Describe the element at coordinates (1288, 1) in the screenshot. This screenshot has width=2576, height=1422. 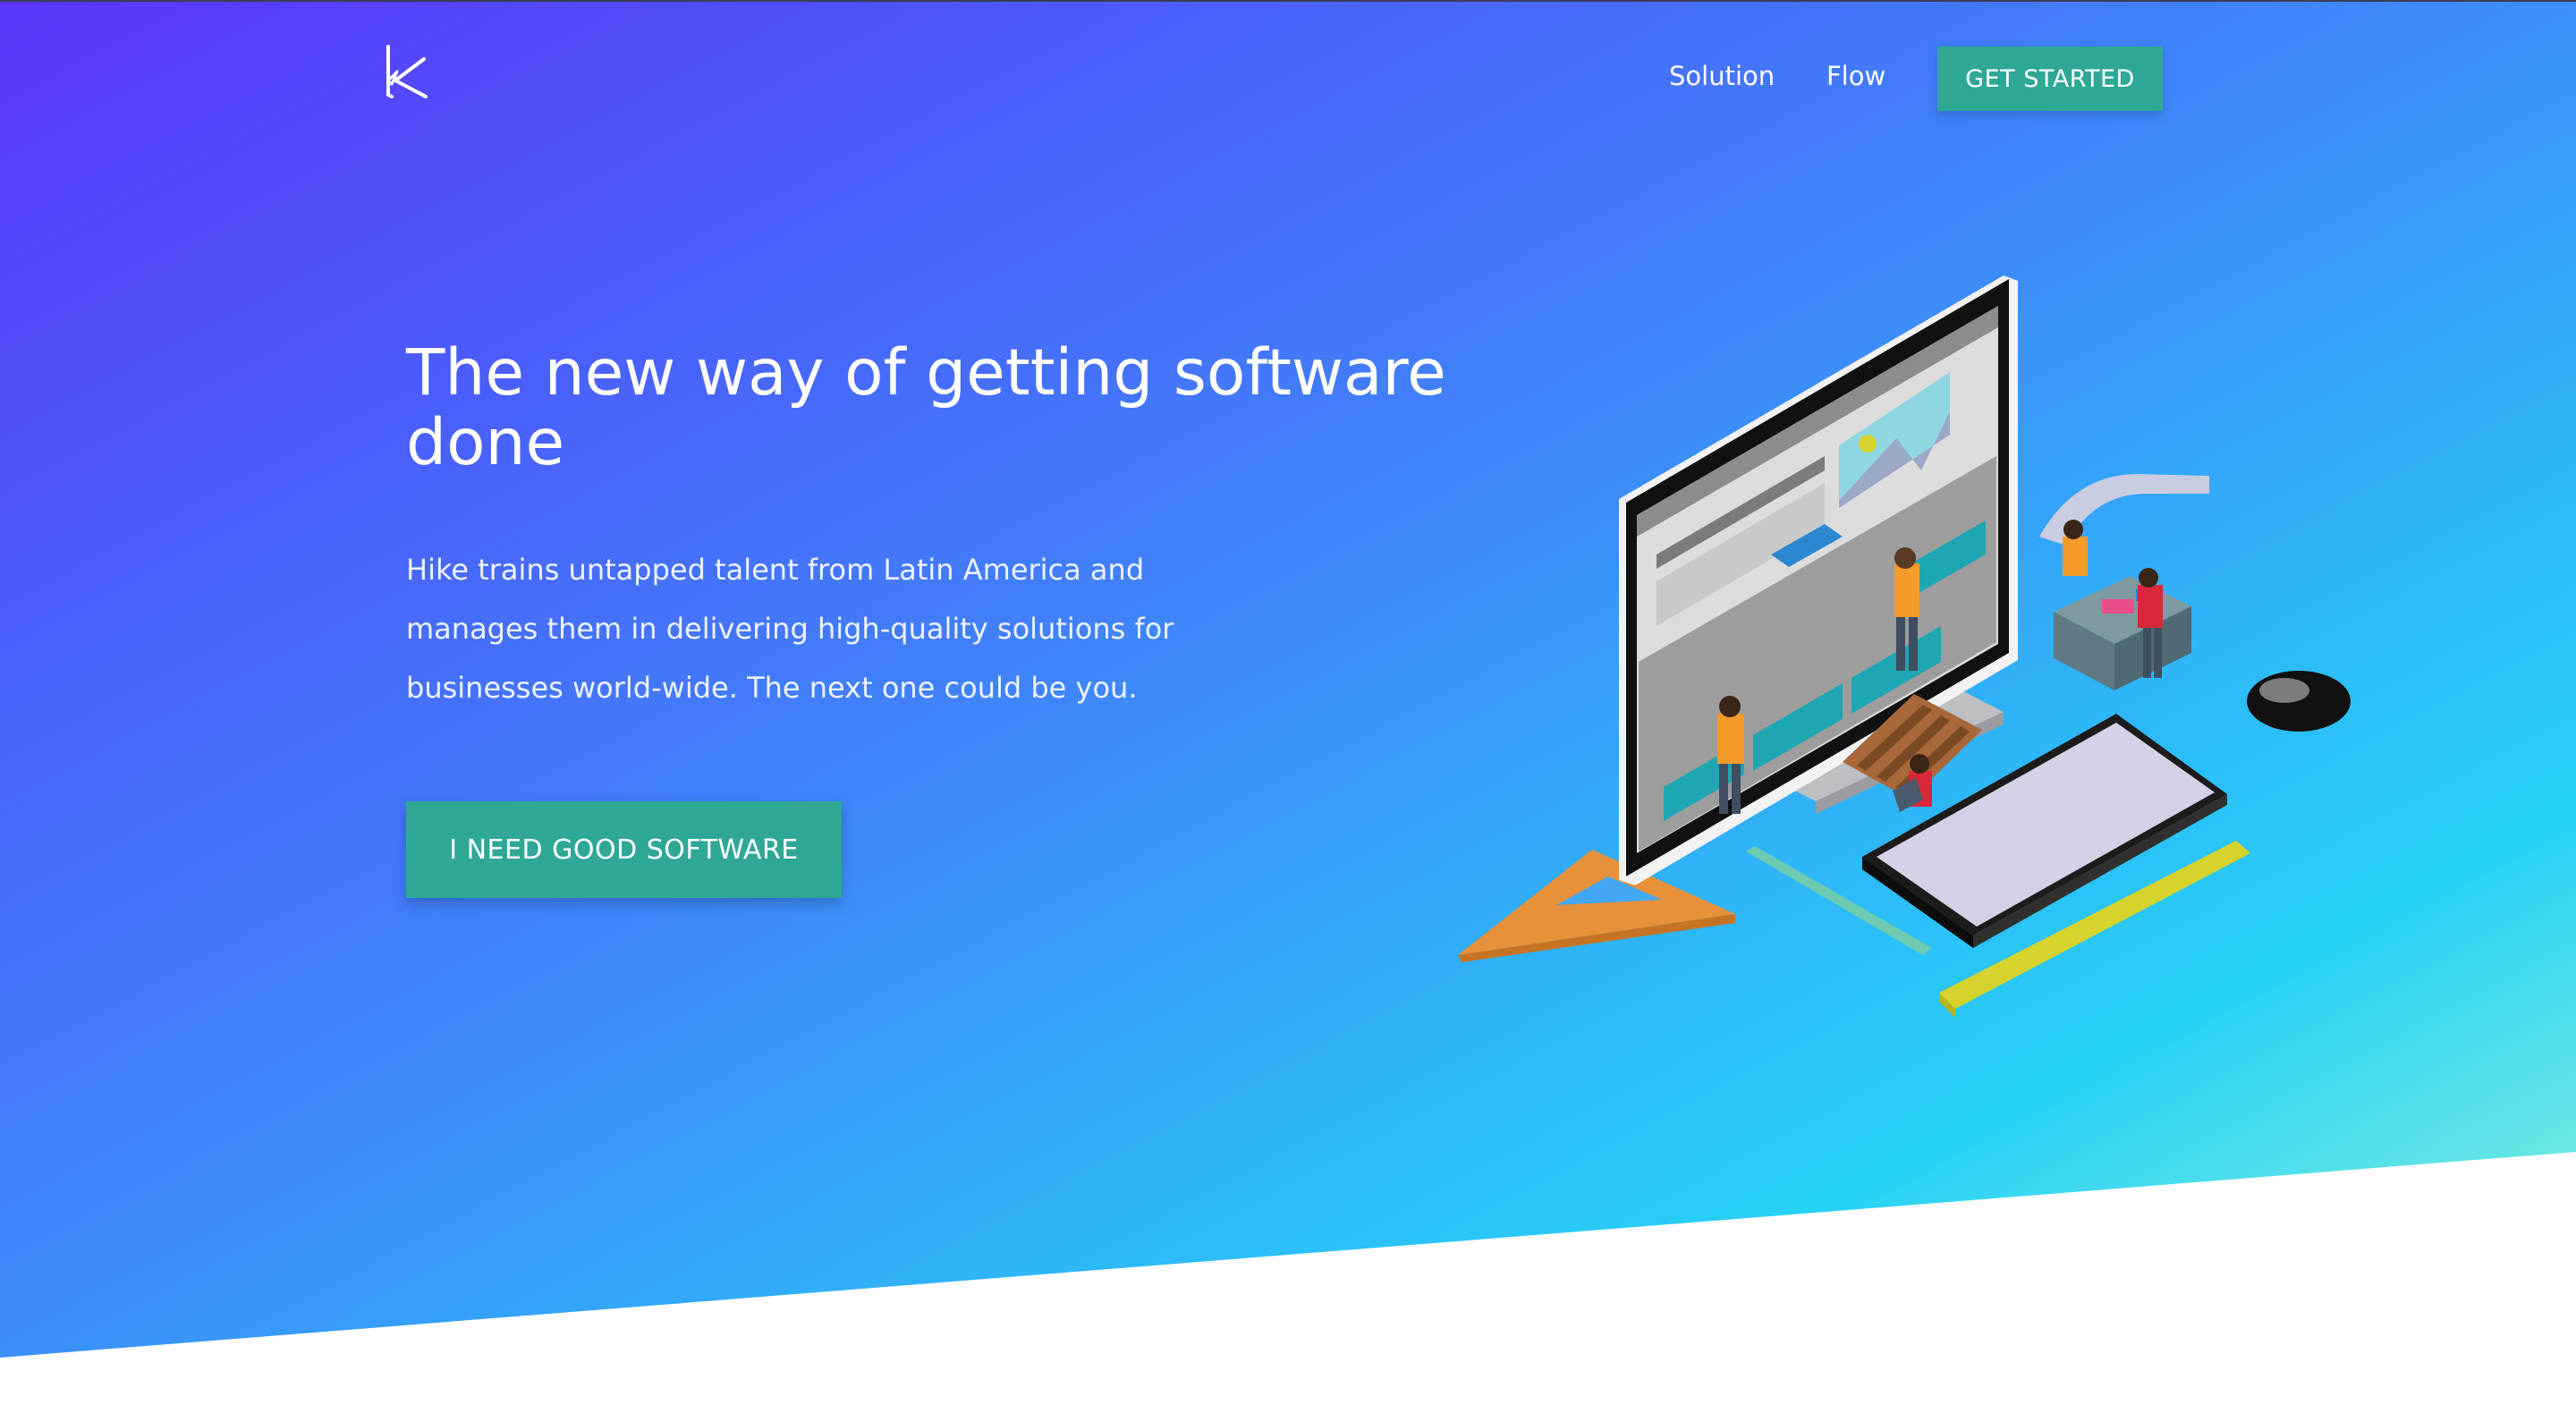
I see `window-top-edge` at that location.